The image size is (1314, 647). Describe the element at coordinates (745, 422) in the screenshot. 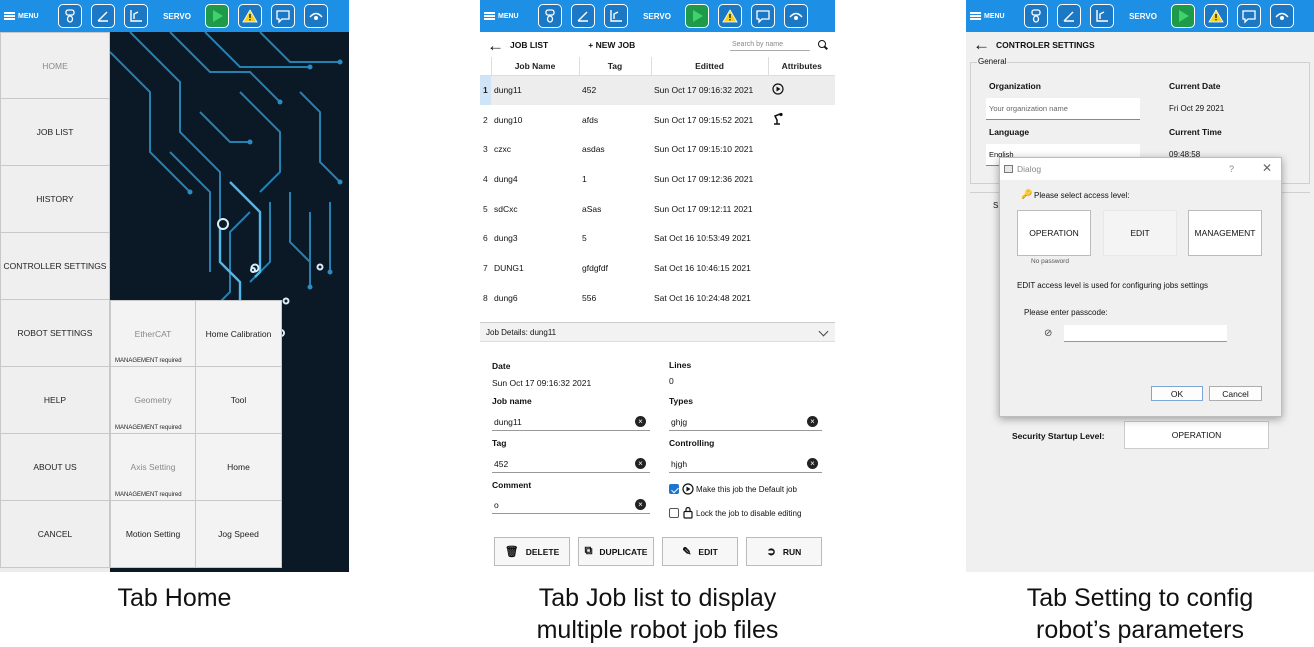

I see `types-field: ghjg ×` at that location.